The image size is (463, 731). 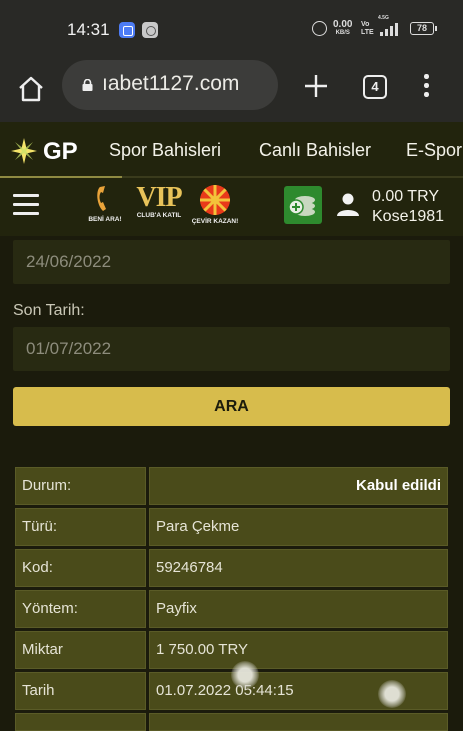 What do you see at coordinates (348, 204) in the screenshot?
I see `user-icon` at bounding box center [348, 204].